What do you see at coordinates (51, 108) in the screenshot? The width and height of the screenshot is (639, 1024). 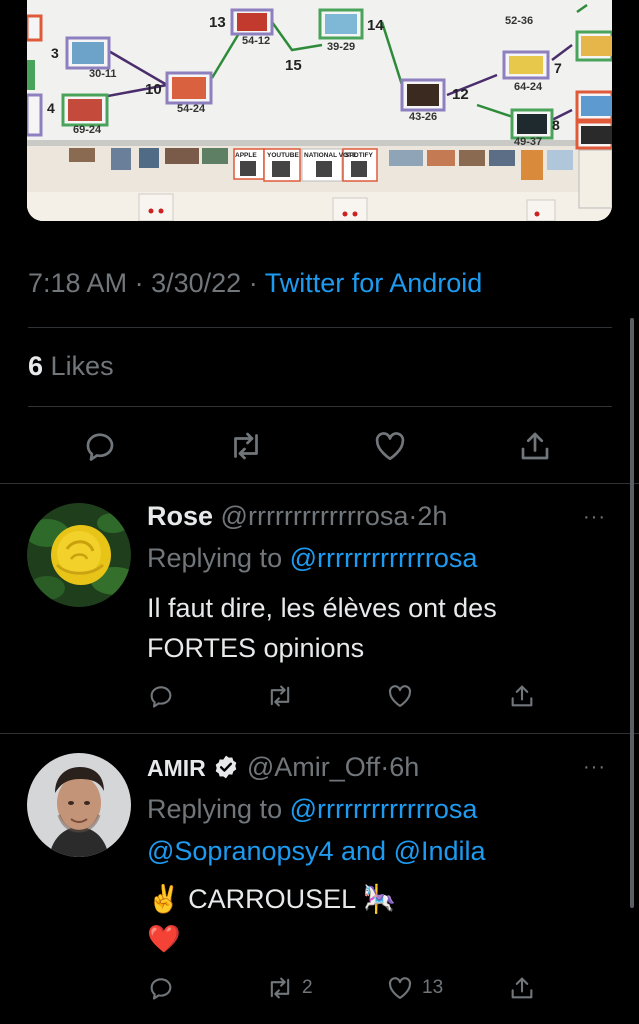 I see `bracket-number: 4` at bounding box center [51, 108].